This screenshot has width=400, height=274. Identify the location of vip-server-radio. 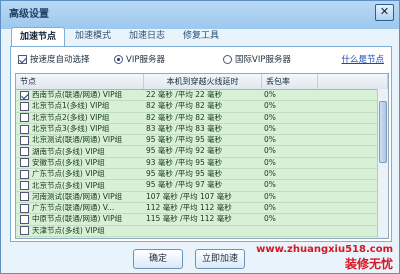
(118, 59).